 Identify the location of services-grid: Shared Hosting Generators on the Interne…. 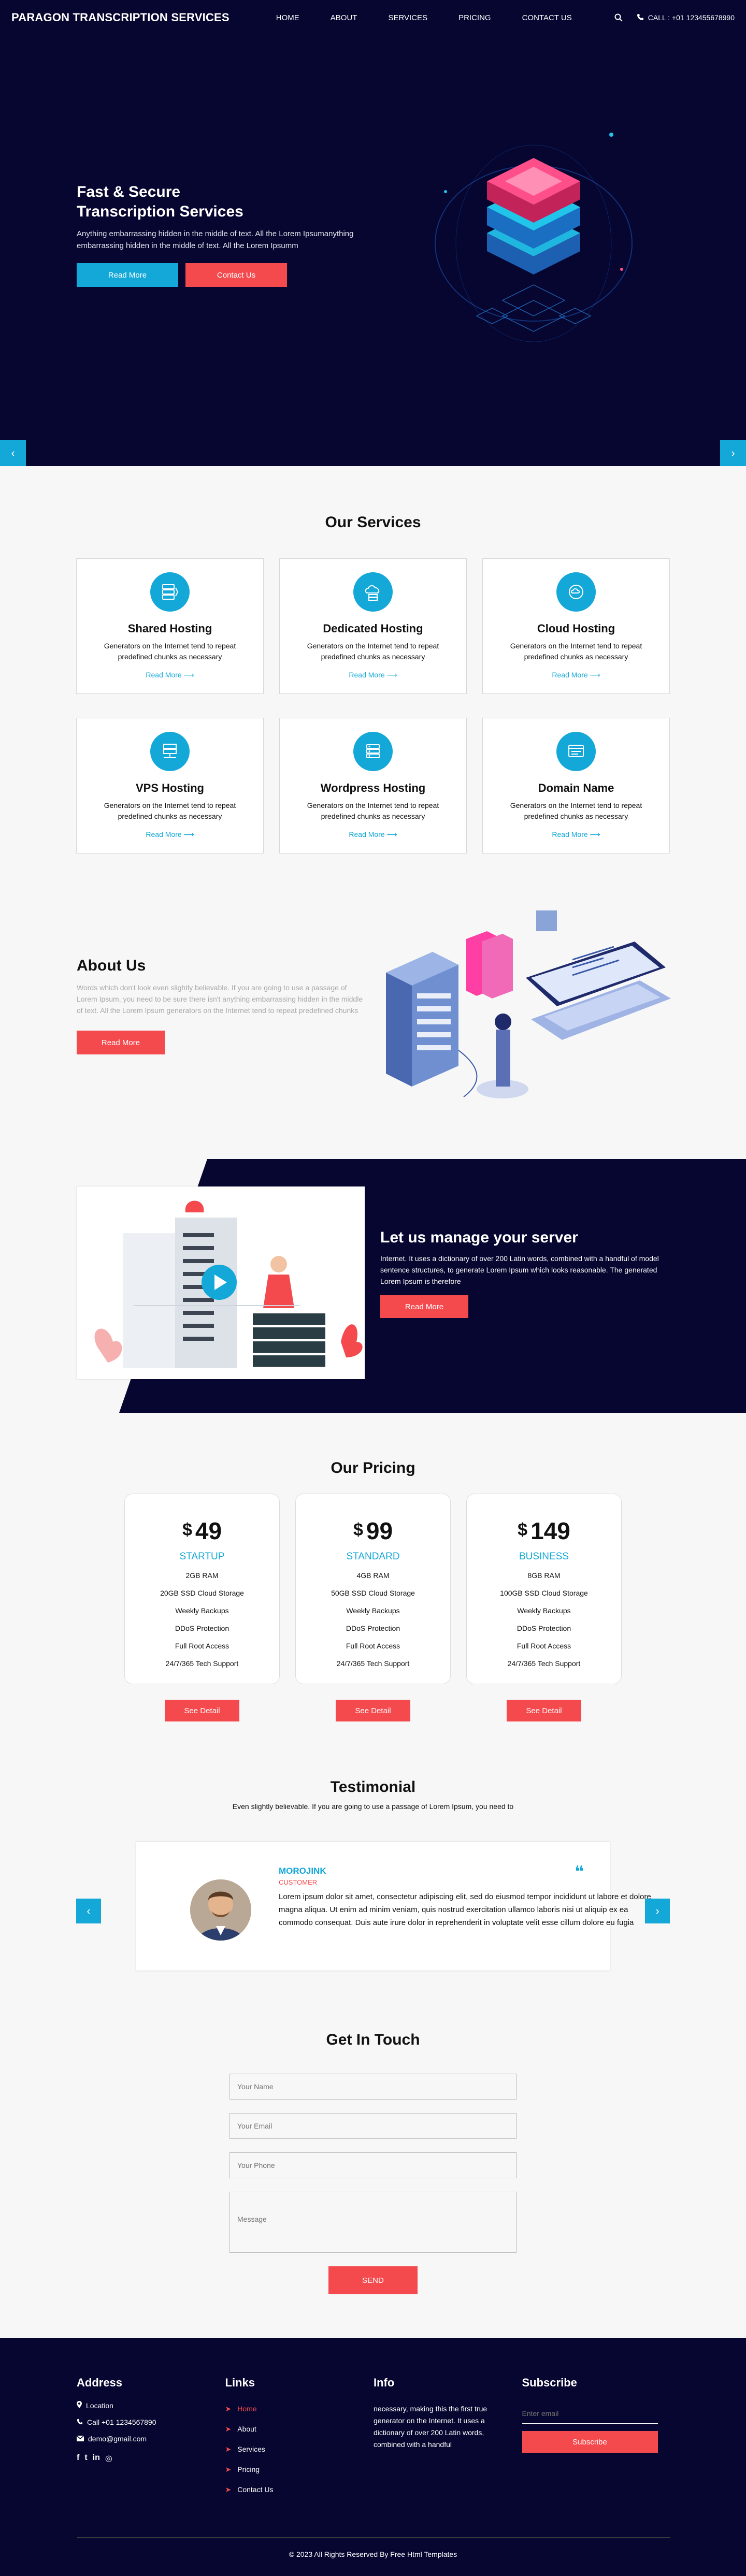
(373, 705).